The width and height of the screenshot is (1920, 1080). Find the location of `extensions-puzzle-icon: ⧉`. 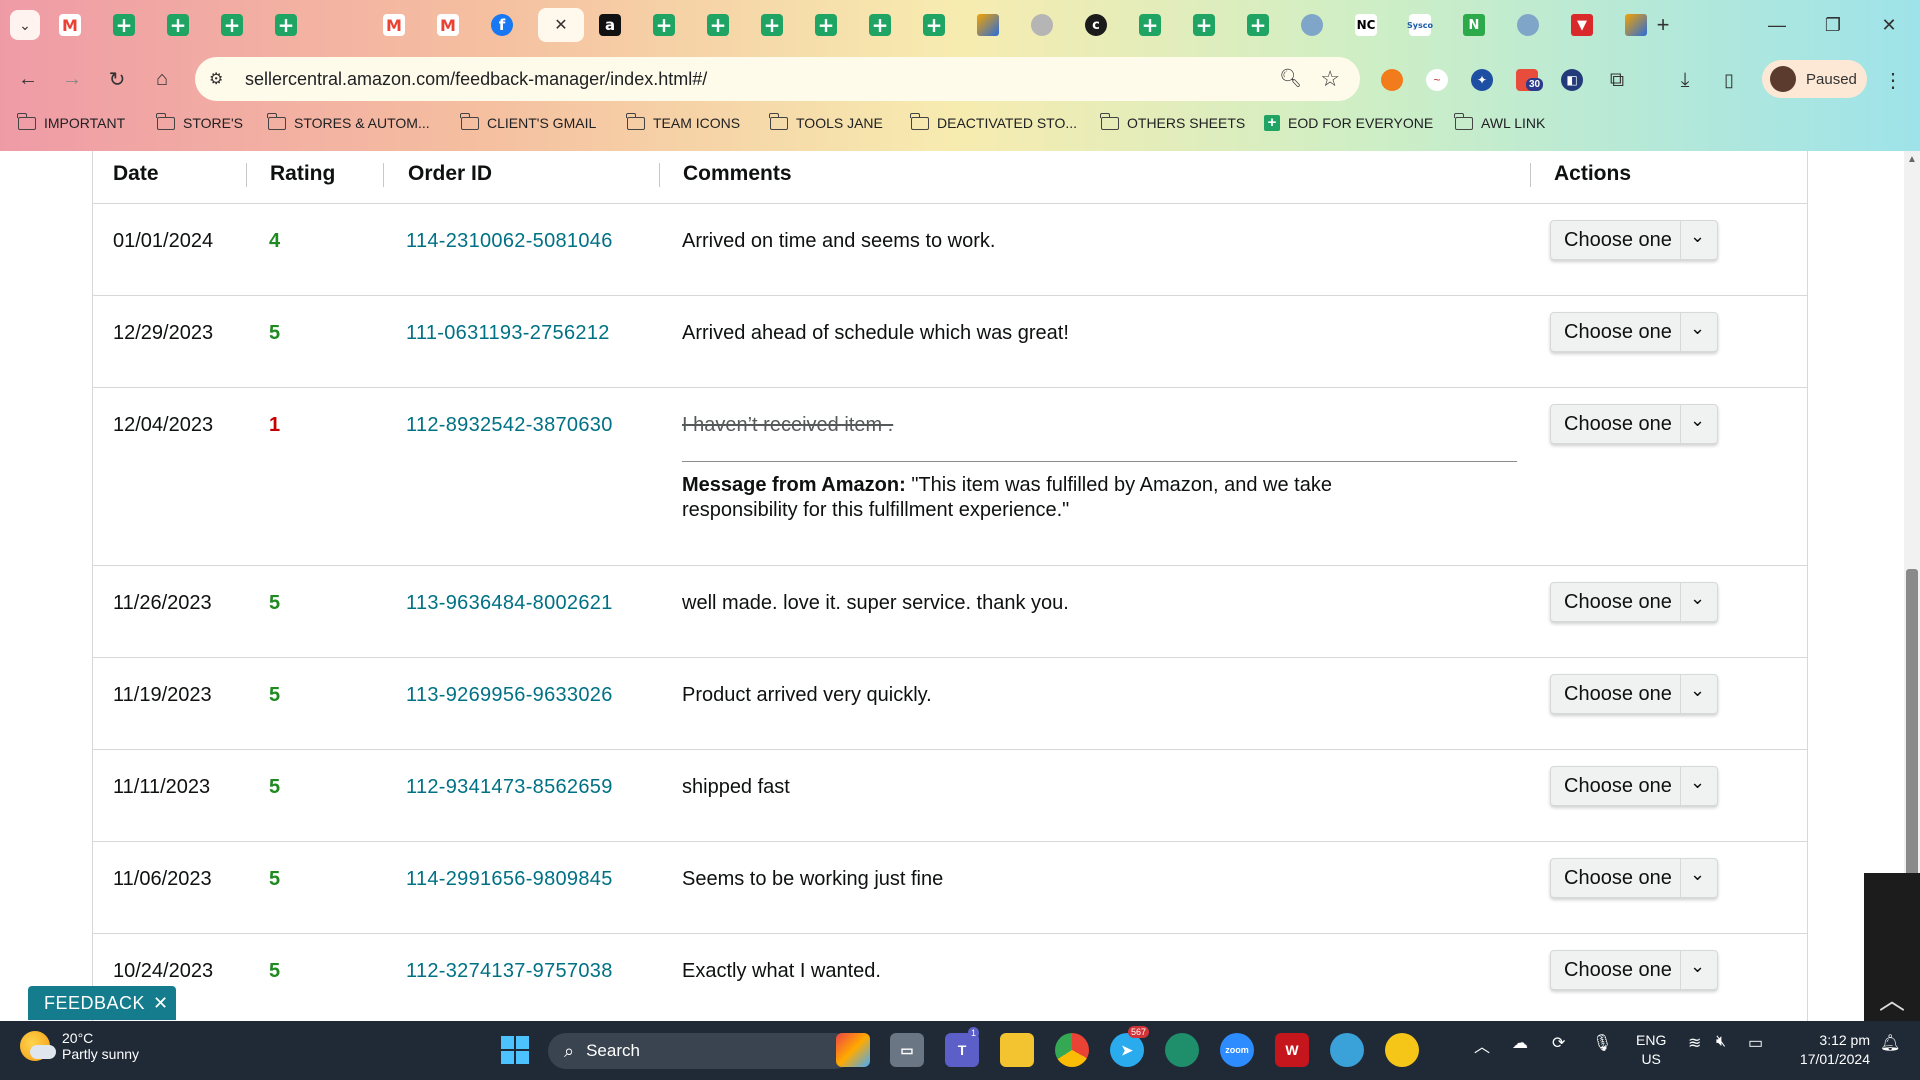

extensions-puzzle-icon: ⧉ is located at coordinates (1617, 80).